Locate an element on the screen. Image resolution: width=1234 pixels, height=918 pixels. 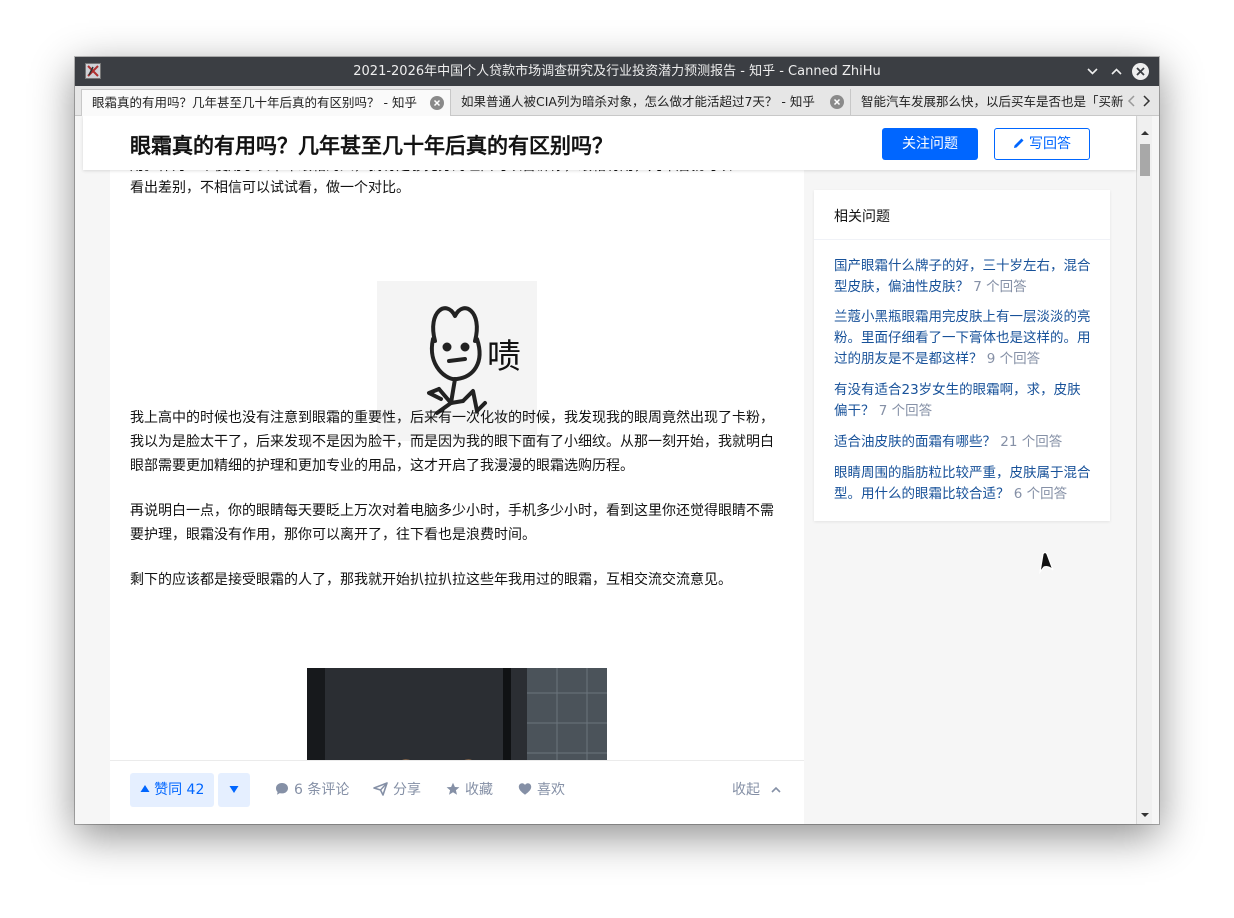
related-question-item: 有没有适合23岁女生的眼霜啊，求，皮肤偏干？ 7 个回答 is located at coordinates (963, 401).